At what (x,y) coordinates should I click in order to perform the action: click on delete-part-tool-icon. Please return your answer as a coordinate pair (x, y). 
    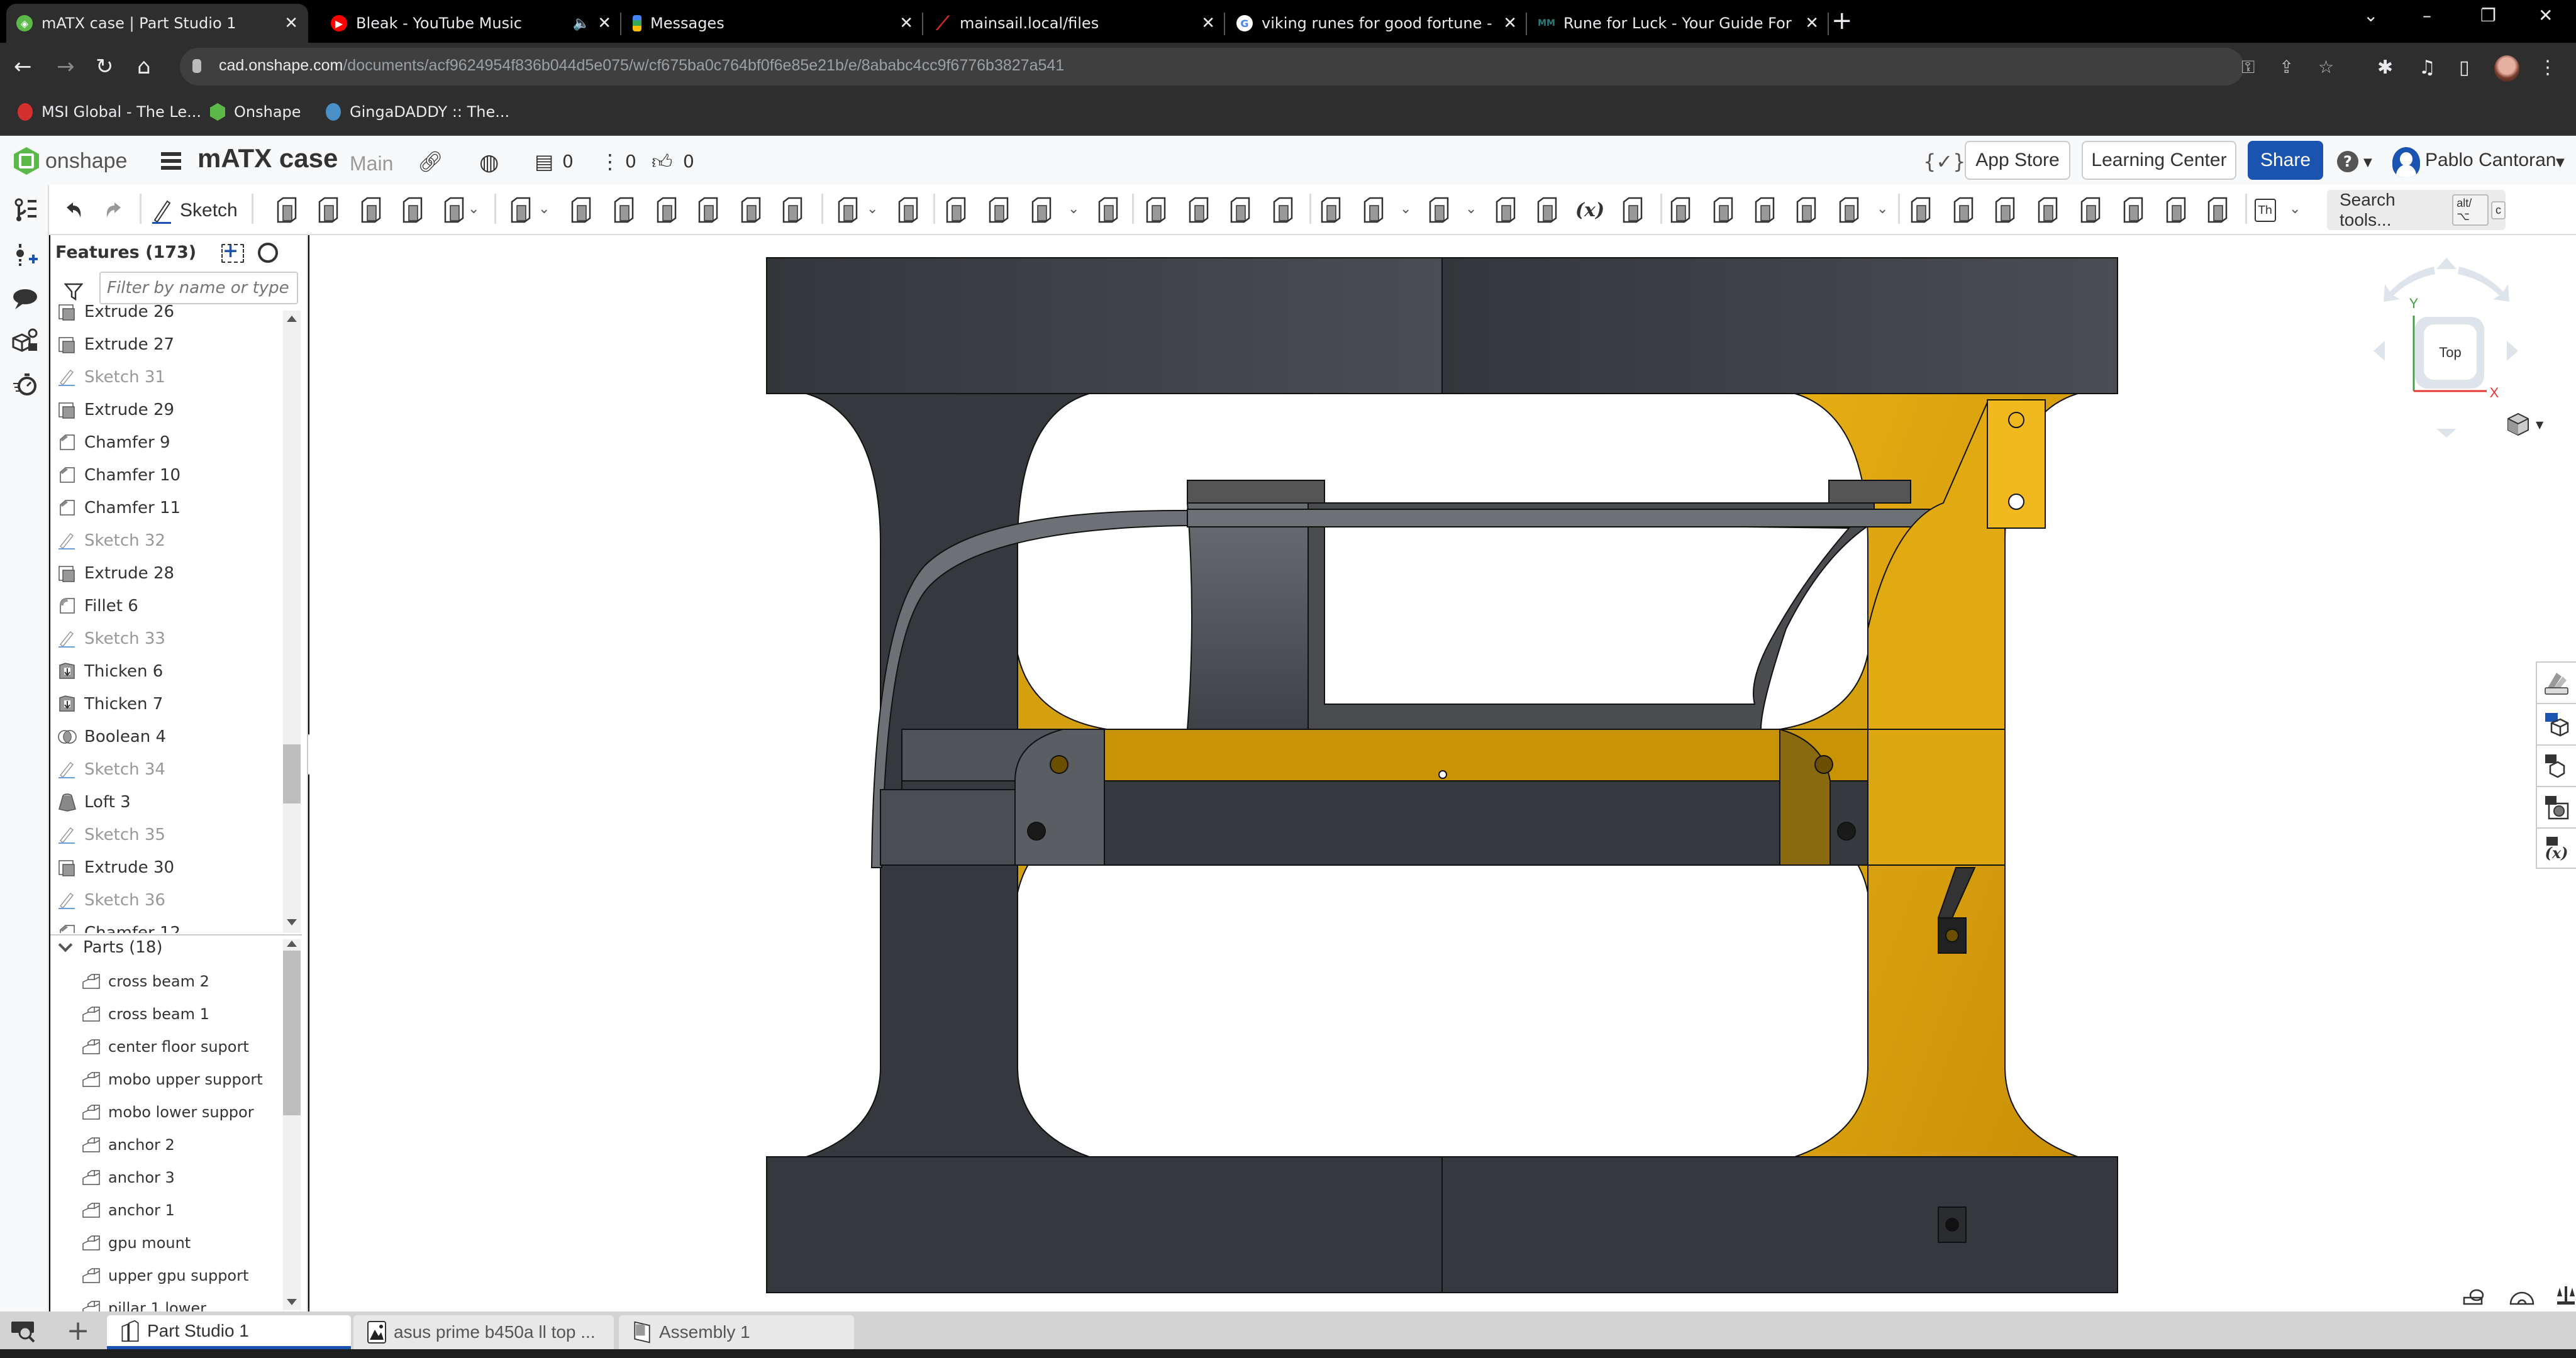
    Looking at the image, I should click on (1108, 210).